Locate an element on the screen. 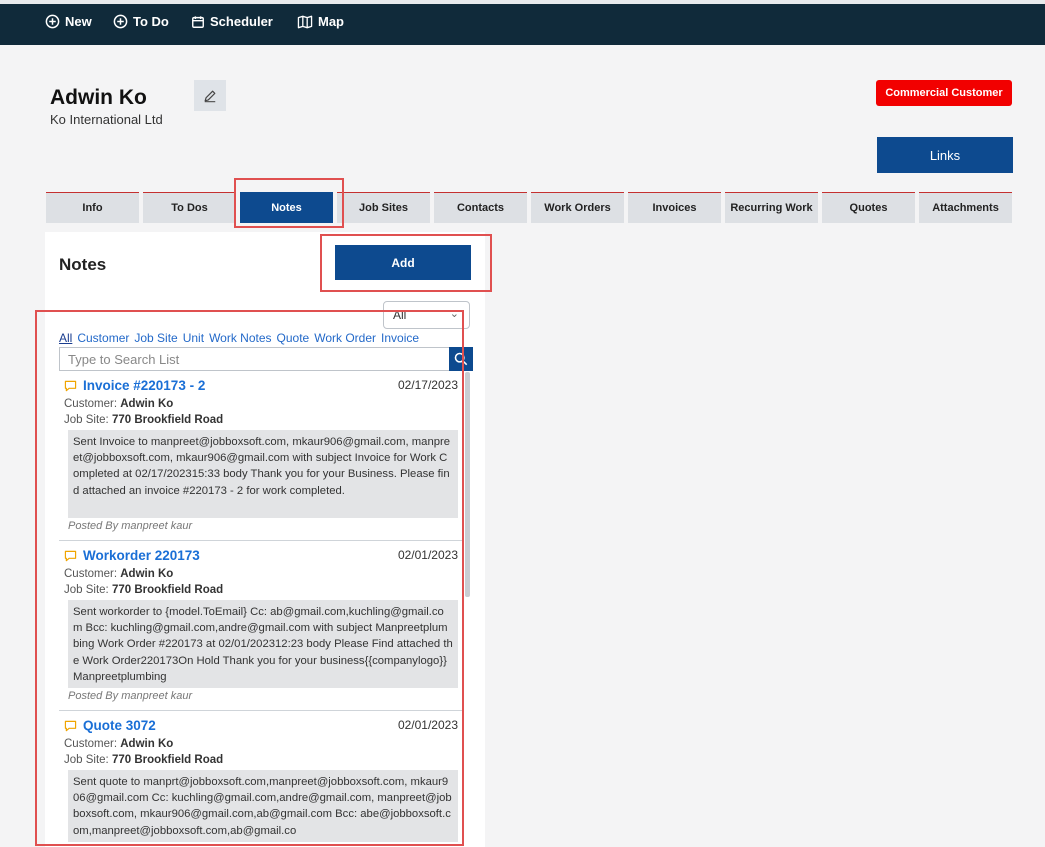 This screenshot has width=1045, height=847. tab-todos: To Dos is located at coordinates (189, 207).